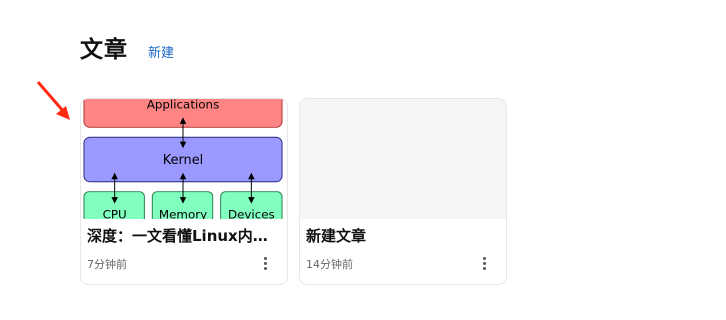 The height and width of the screenshot is (320, 726). What do you see at coordinates (183, 235) in the screenshot?
I see `card-title: 深度：一文看懂Linux内核！Linux内核架构和工作原理详解` at bounding box center [183, 235].